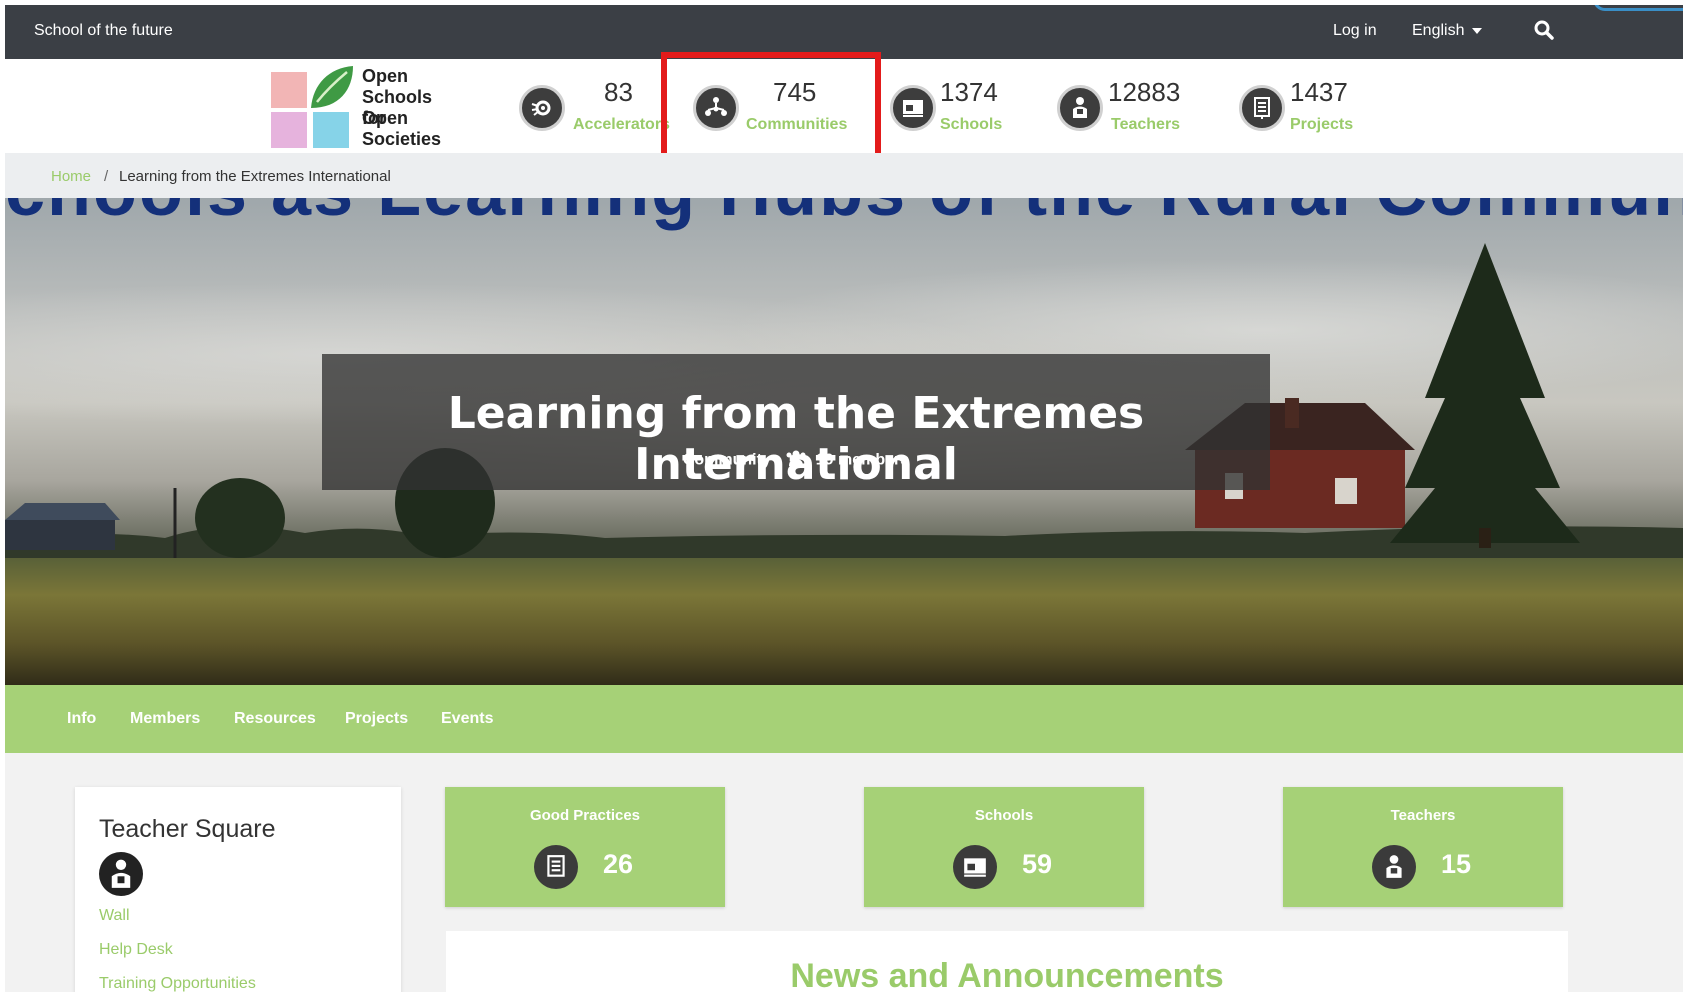  What do you see at coordinates (331, 130) in the screenshot?
I see `logo-square-blue` at bounding box center [331, 130].